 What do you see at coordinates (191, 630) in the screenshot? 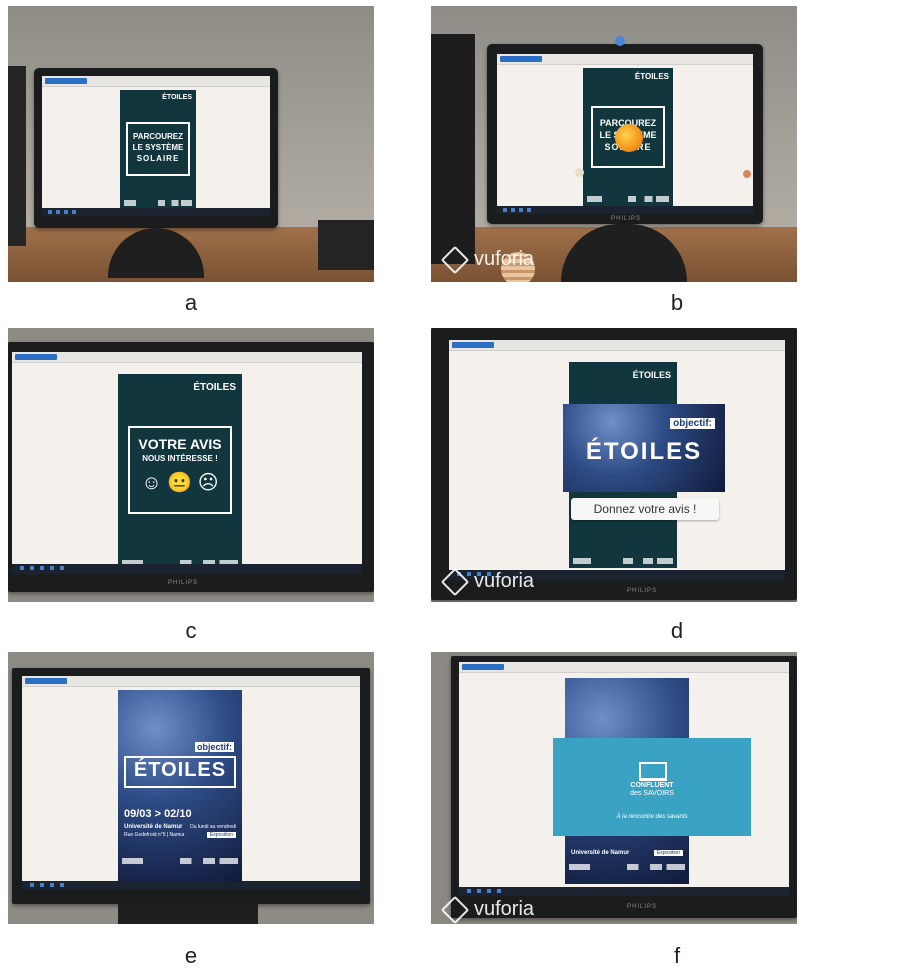
I see `caption-c: c` at bounding box center [191, 630].